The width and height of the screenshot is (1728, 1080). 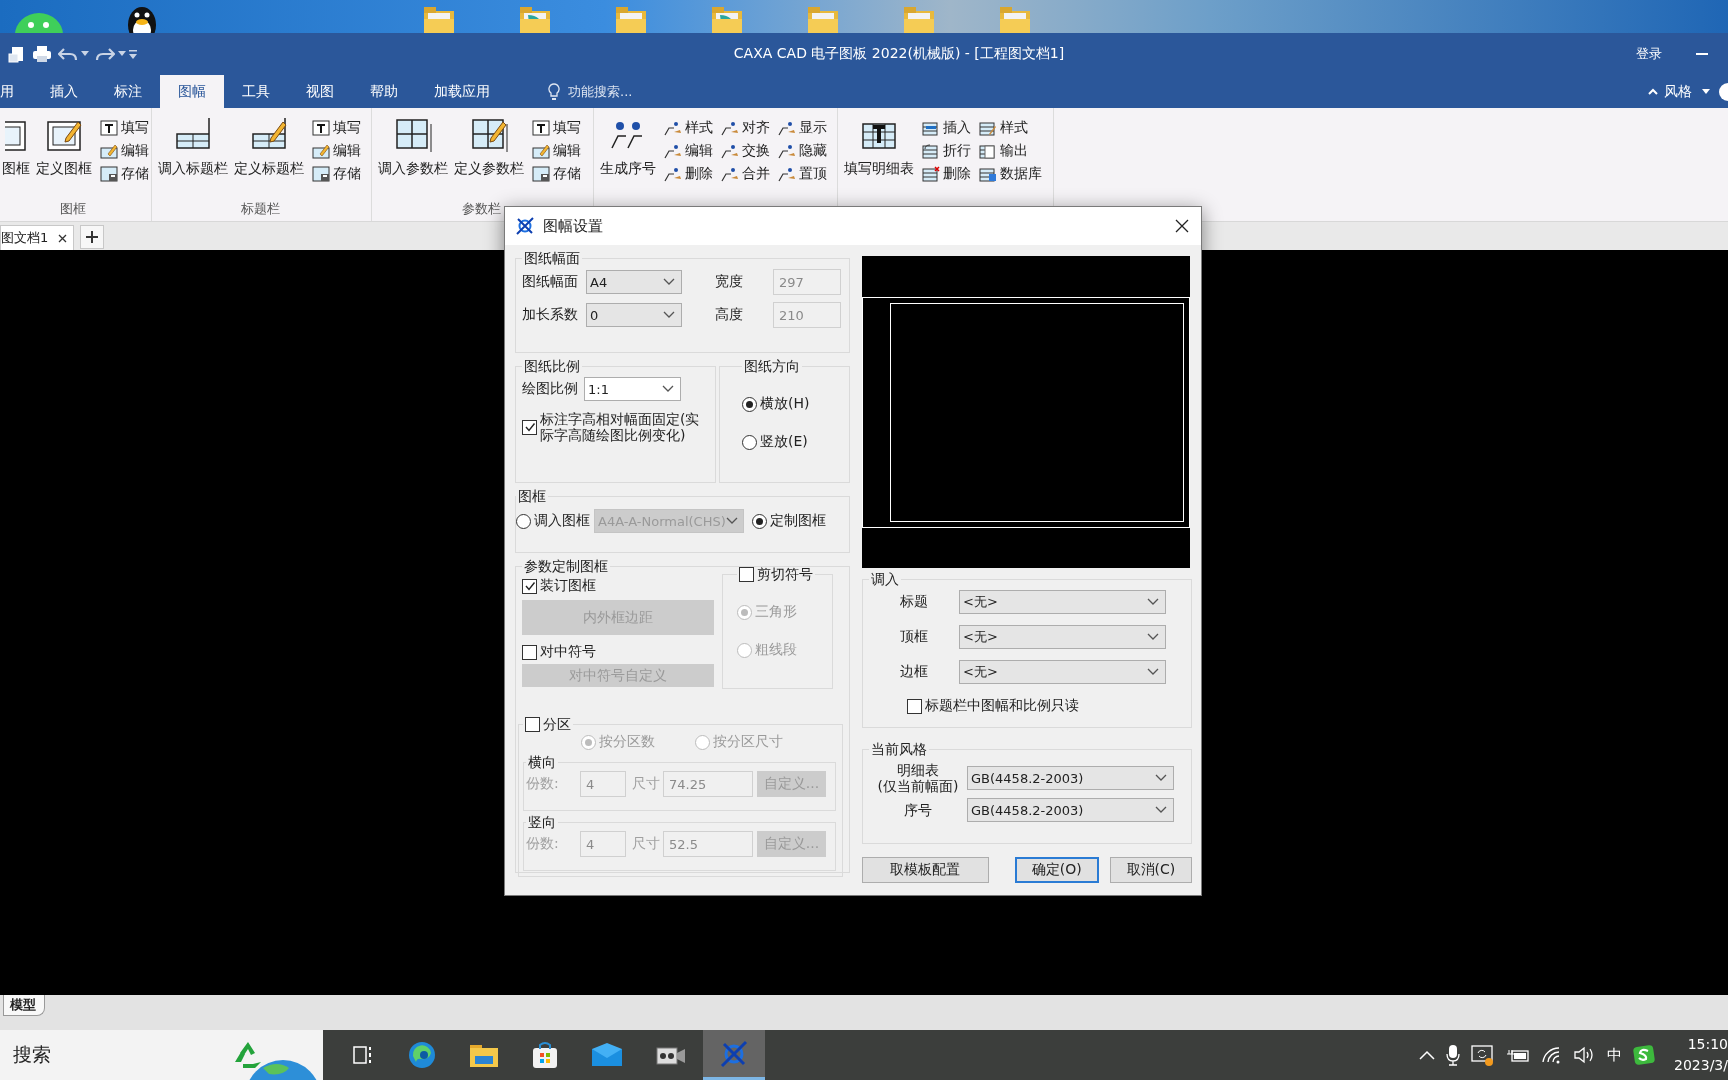 I want to click on group-label: 横向, so click(x=542, y=762).